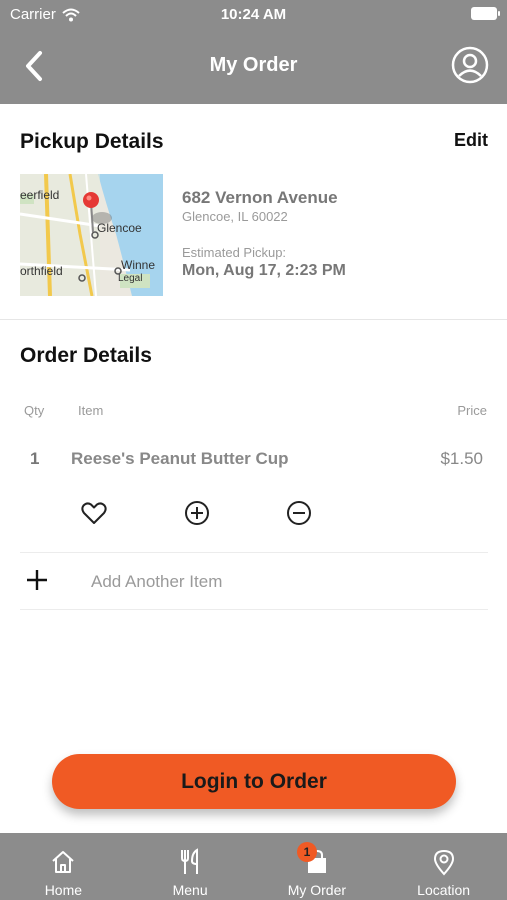 Image resolution: width=507 pixels, height=900 pixels. Describe the element at coordinates (63, 862) in the screenshot. I see `home-icon` at that location.